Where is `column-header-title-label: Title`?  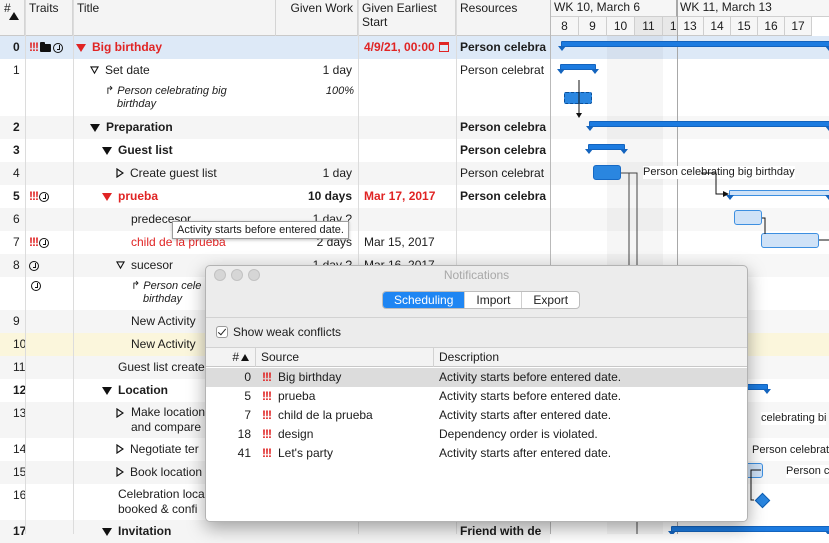
column-header-title-label: Title is located at coordinates (88, 8).